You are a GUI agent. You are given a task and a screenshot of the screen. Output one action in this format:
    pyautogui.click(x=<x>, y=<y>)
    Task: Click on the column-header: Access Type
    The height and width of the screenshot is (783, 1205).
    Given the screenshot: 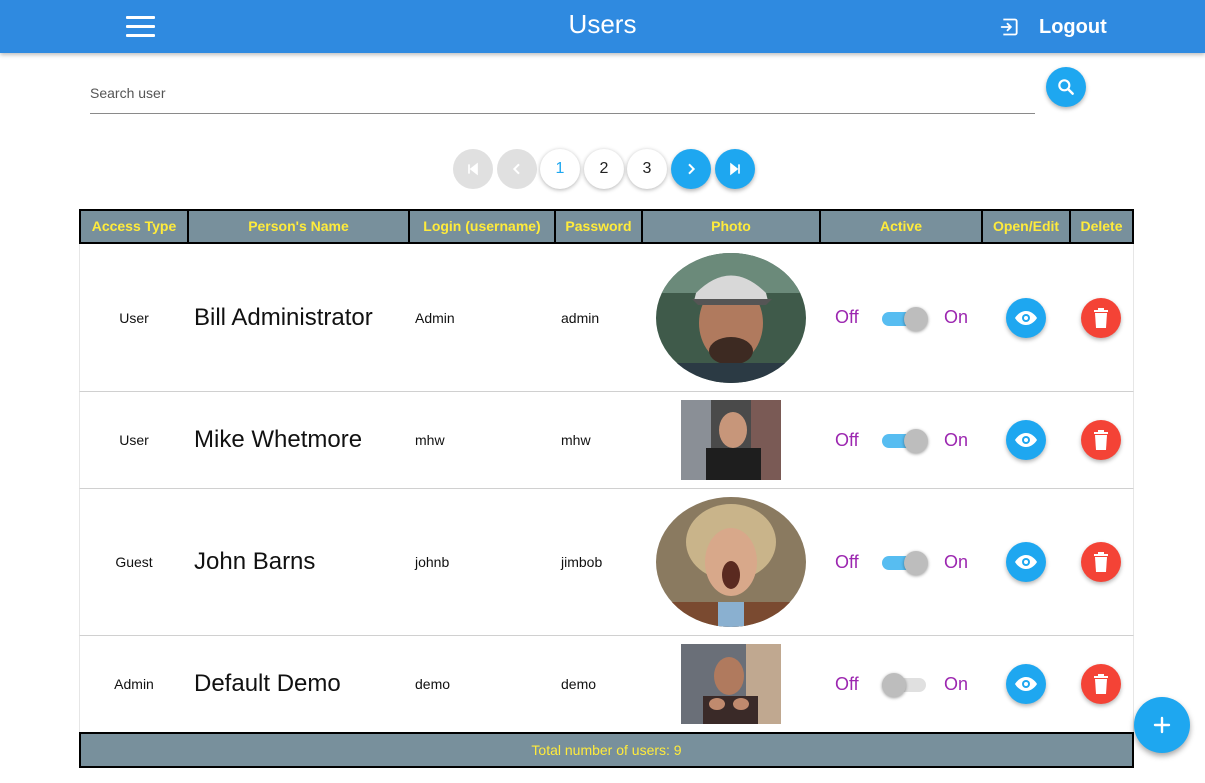 What is the action you would take?
    pyautogui.click(x=135, y=226)
    